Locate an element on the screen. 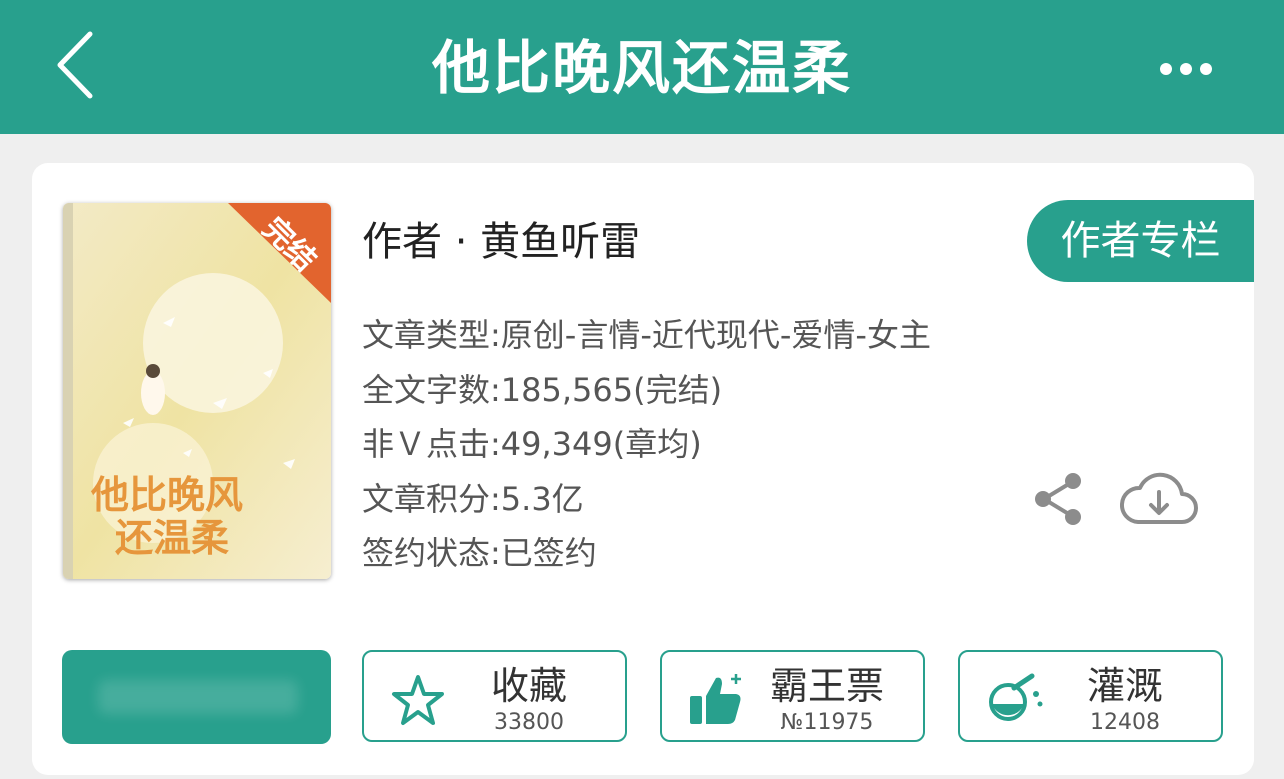 The height and width of the screenshot is (779, 1284). share-button is located at coordinates (1058, 499).